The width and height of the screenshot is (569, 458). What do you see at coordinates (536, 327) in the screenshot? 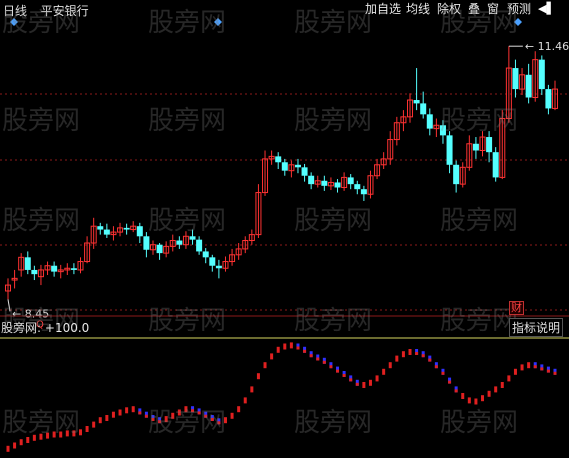
I see `indicator-explain-button: 指标说明` at bounding box center [536, 327].